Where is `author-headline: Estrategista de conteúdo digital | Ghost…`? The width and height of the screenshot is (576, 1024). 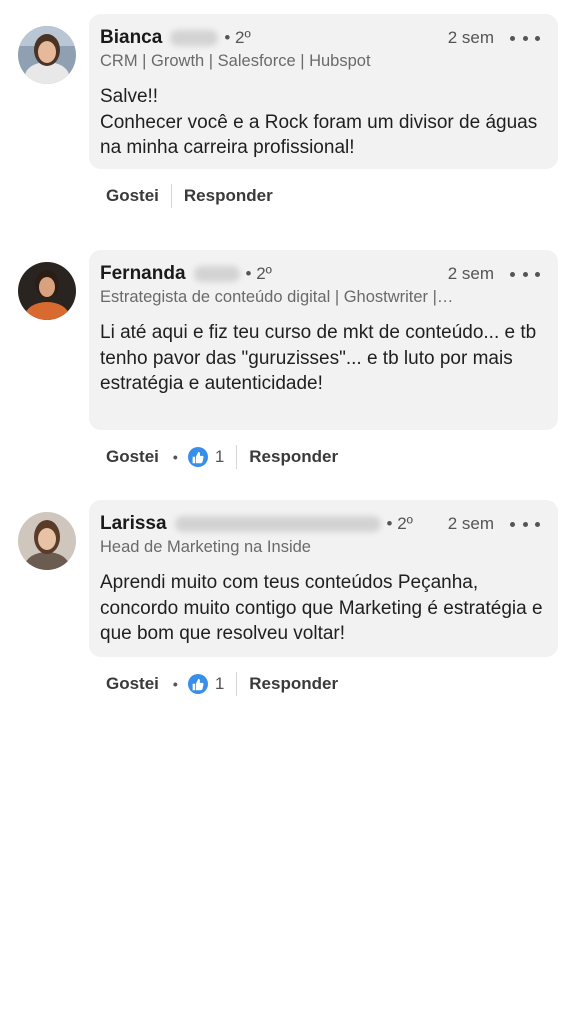 author-headline: Estrategista de conteúdo digital | Ghost… is located at coordinates (277, 297).